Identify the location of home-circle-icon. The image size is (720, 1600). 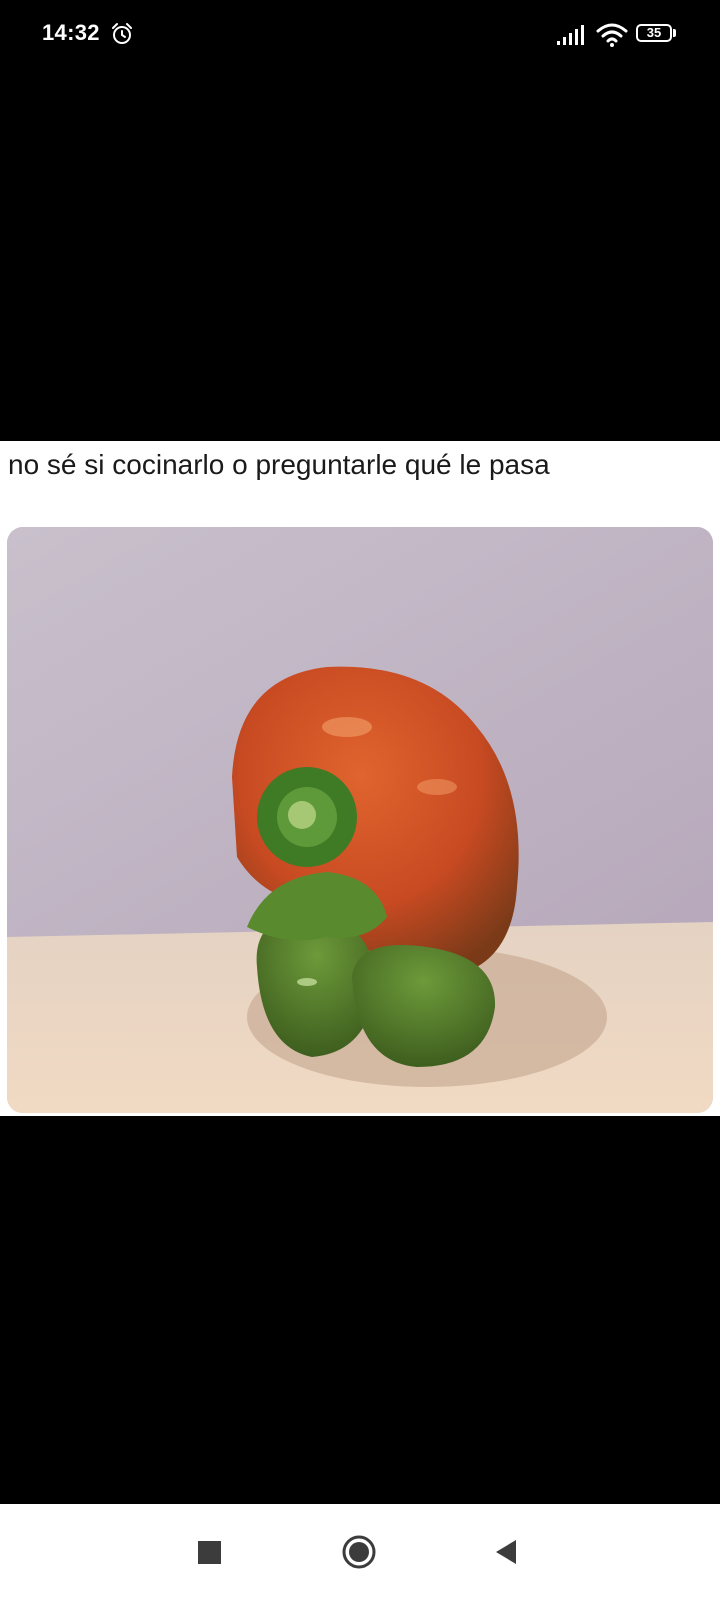
(359, 1552).